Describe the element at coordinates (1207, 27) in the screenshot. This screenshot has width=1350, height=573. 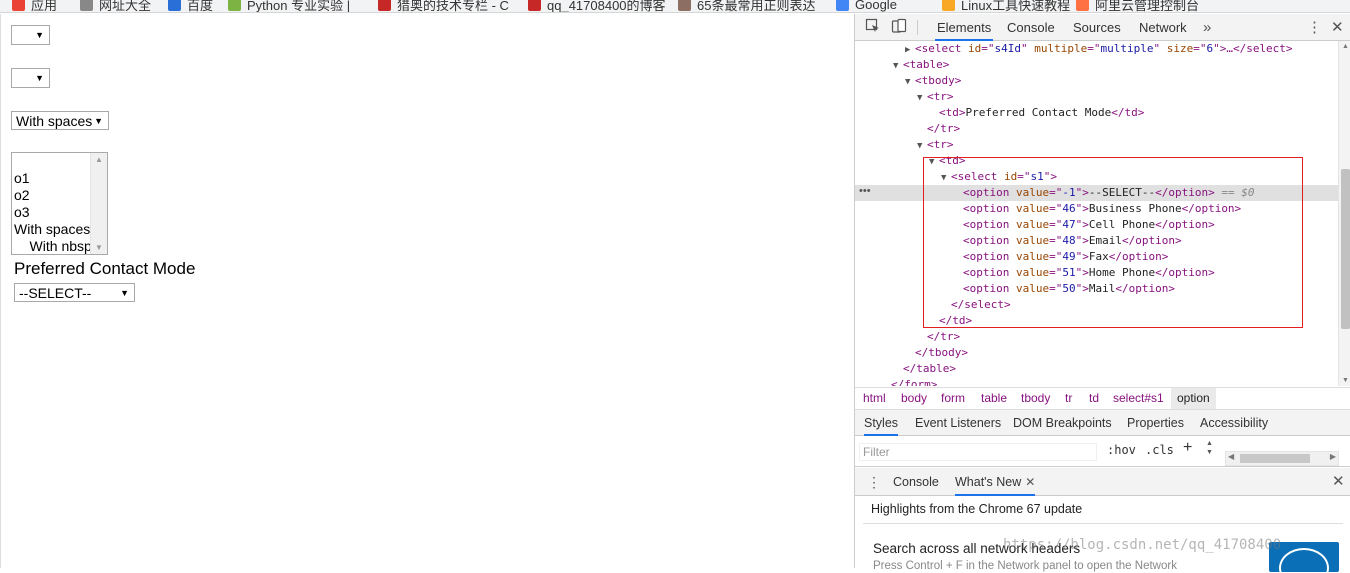
I see `more-tabs-icon: »` at that location.